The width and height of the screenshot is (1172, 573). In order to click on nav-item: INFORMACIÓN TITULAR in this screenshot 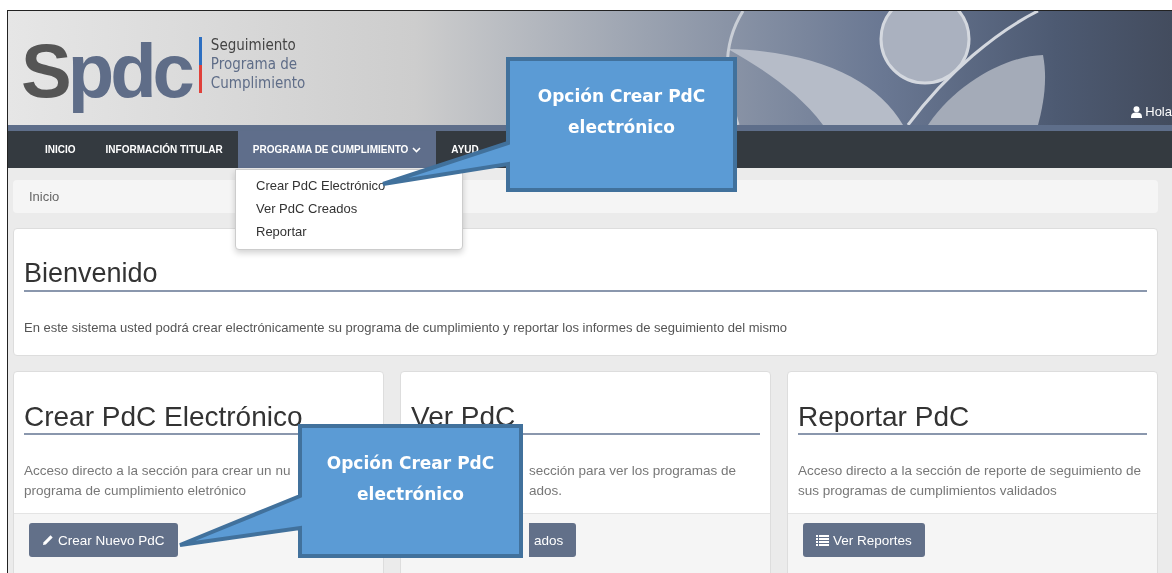, I will do `click(164, 149)`.